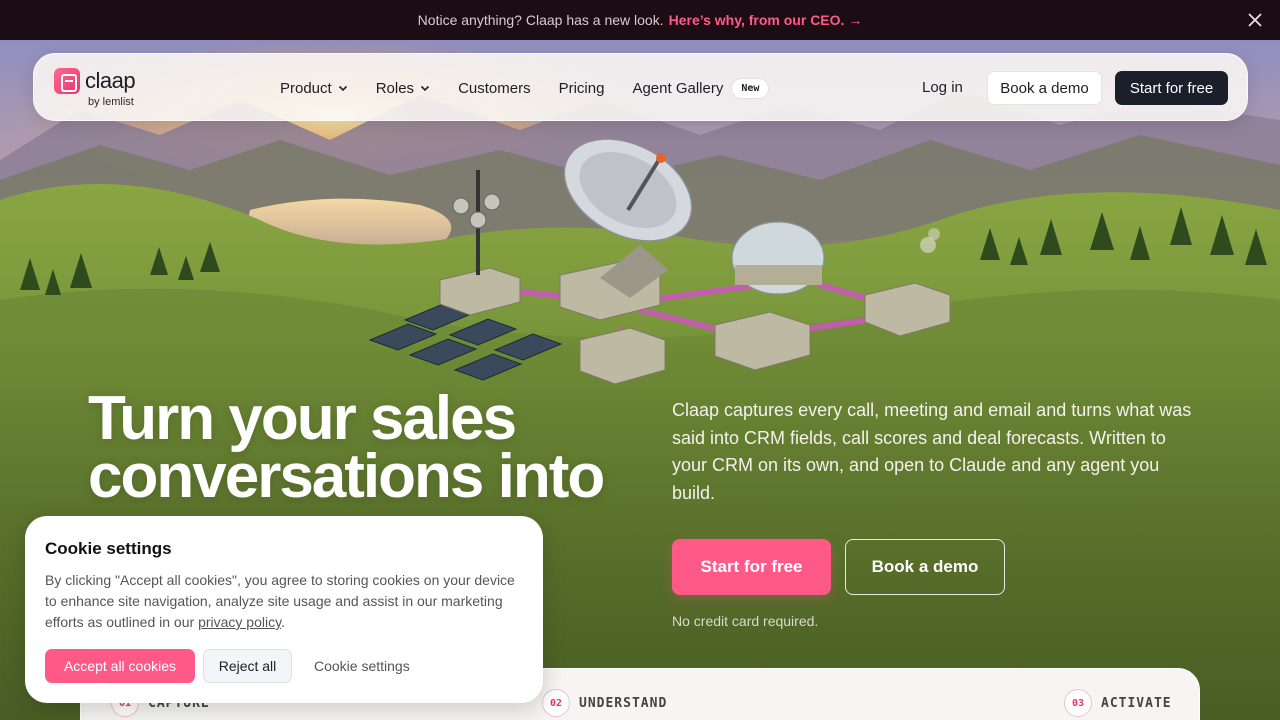  Describe the element at coordinates (750, 88) in the screenshot. I see `new-badge: New` at that location.